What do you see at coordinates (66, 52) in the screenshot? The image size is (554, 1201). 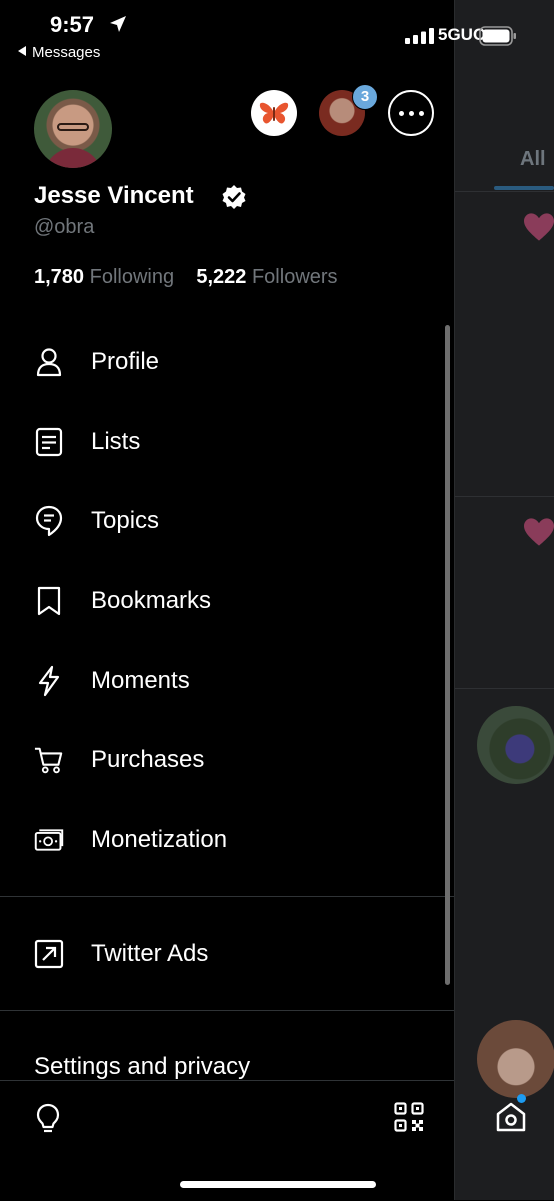 I see `back-app-label: Messages` at bounding box center [66, 52].